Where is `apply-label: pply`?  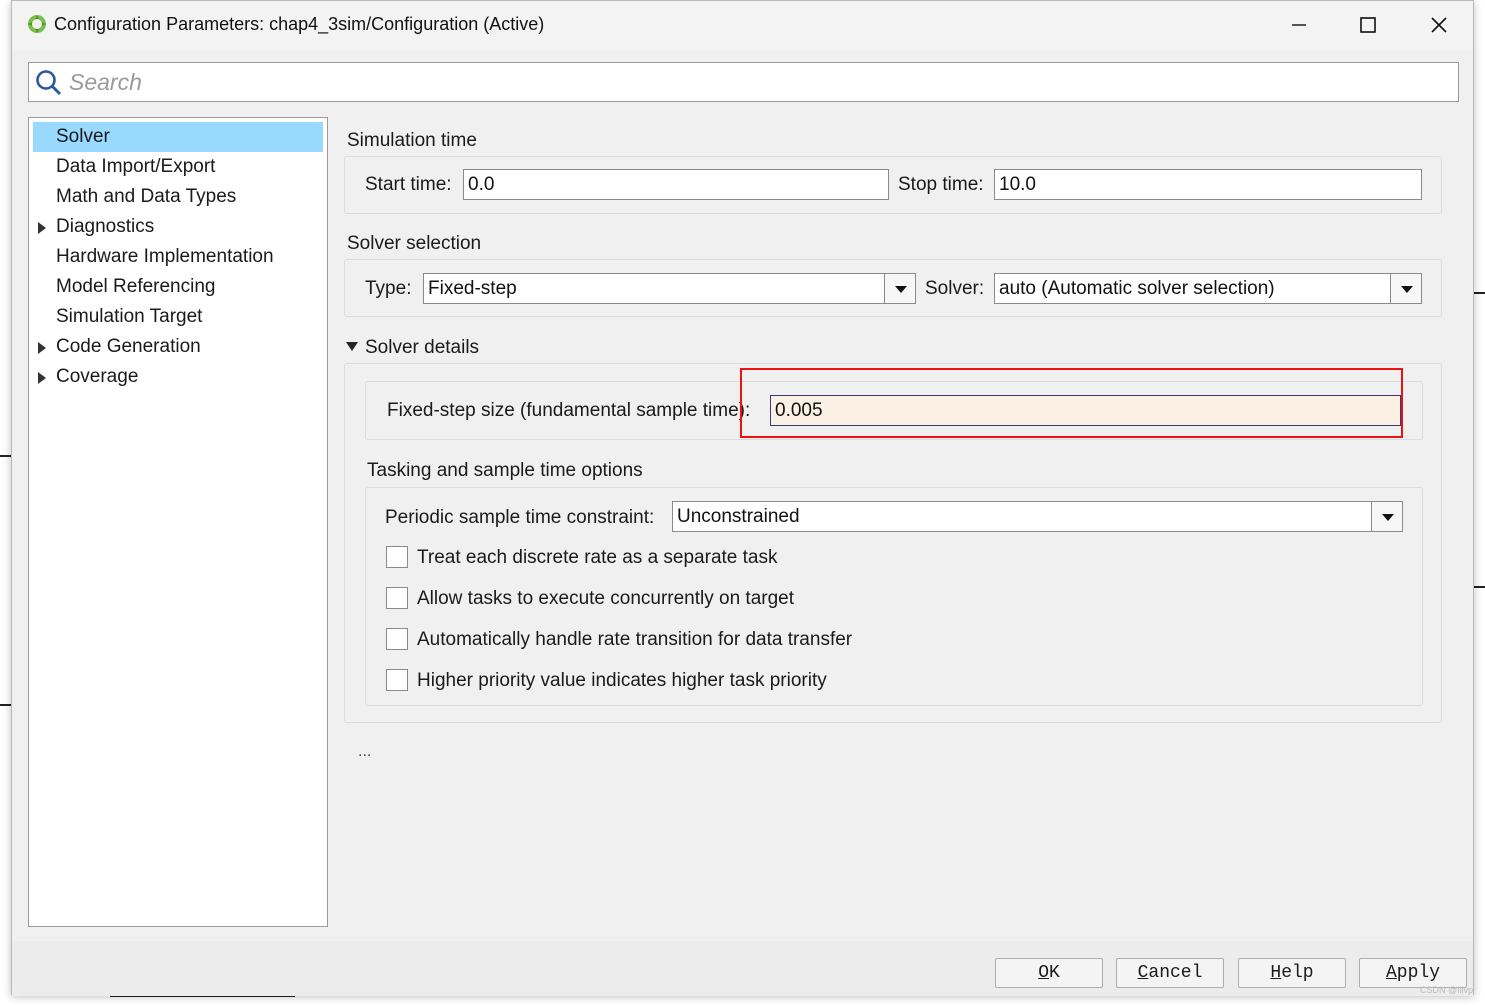 apply-label: pply is located at coordinates (1418, 973).